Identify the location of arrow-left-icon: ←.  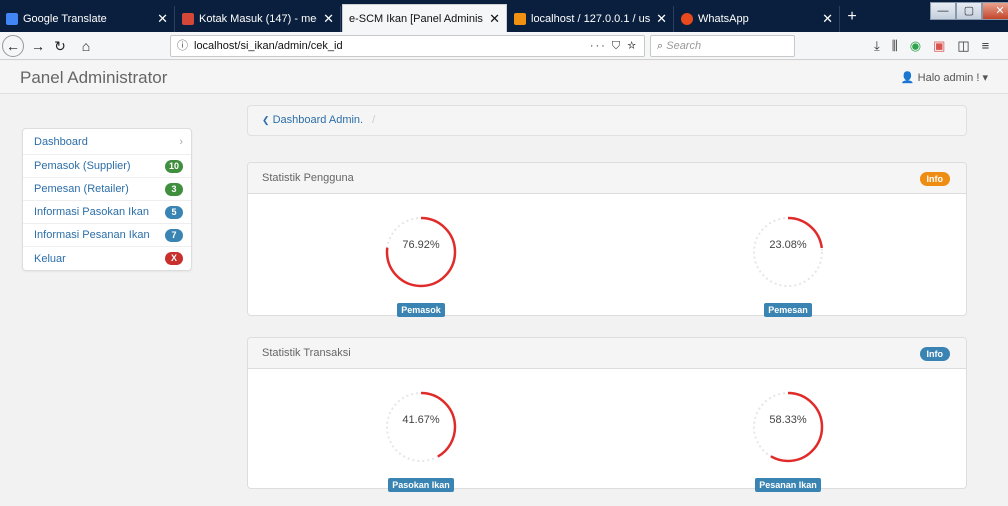
(13, 46).